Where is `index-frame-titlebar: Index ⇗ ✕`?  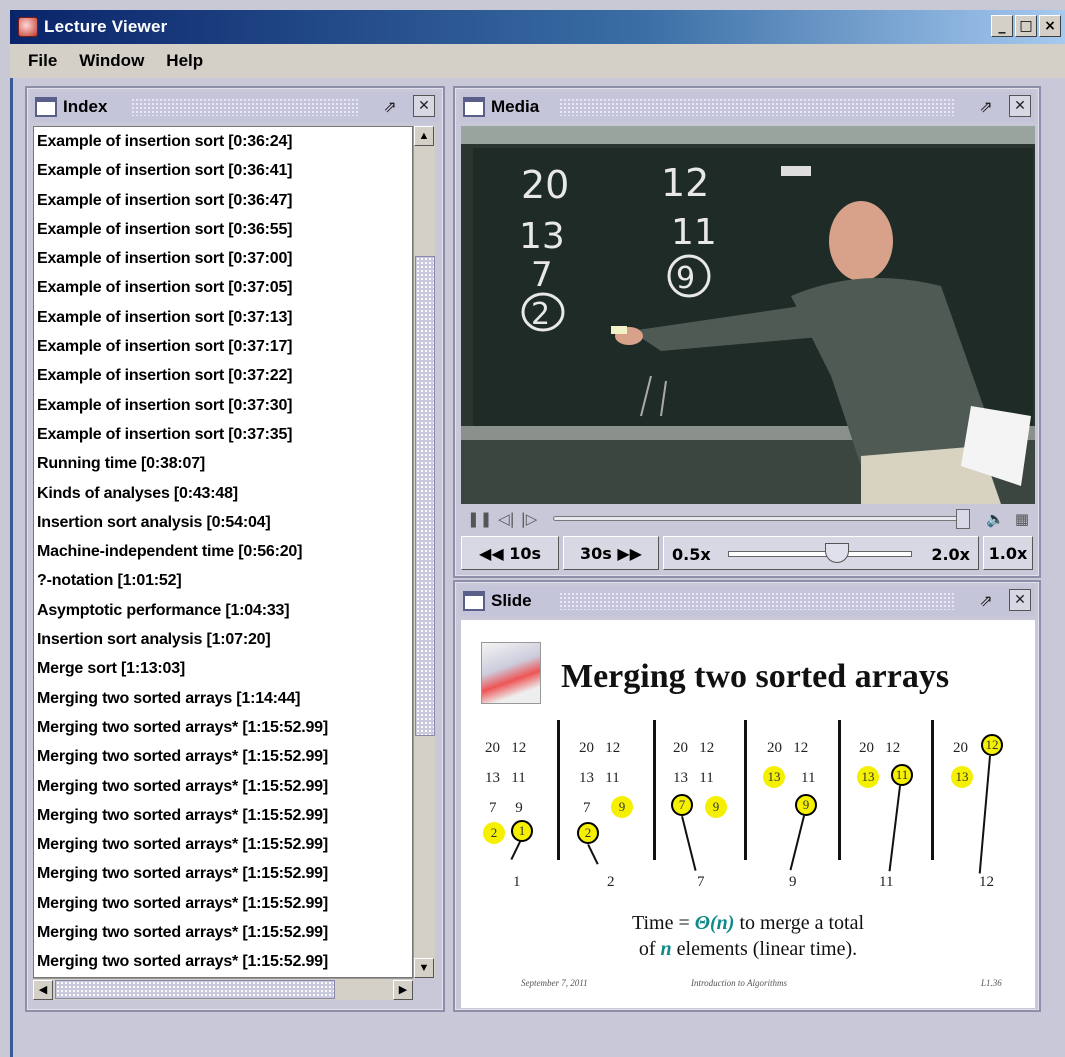
index-frame-titlebar: Index ⇗ ✕ is located at coordinates (235, 107).